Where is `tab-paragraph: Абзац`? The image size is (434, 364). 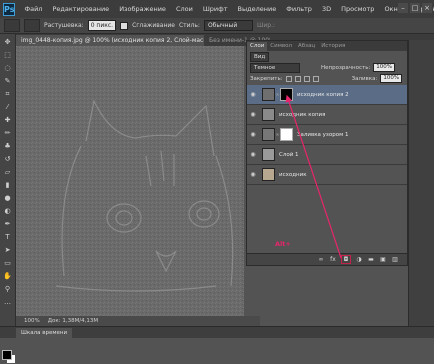
tab-paragraph: Абзац is located at coordinates (306, 46).